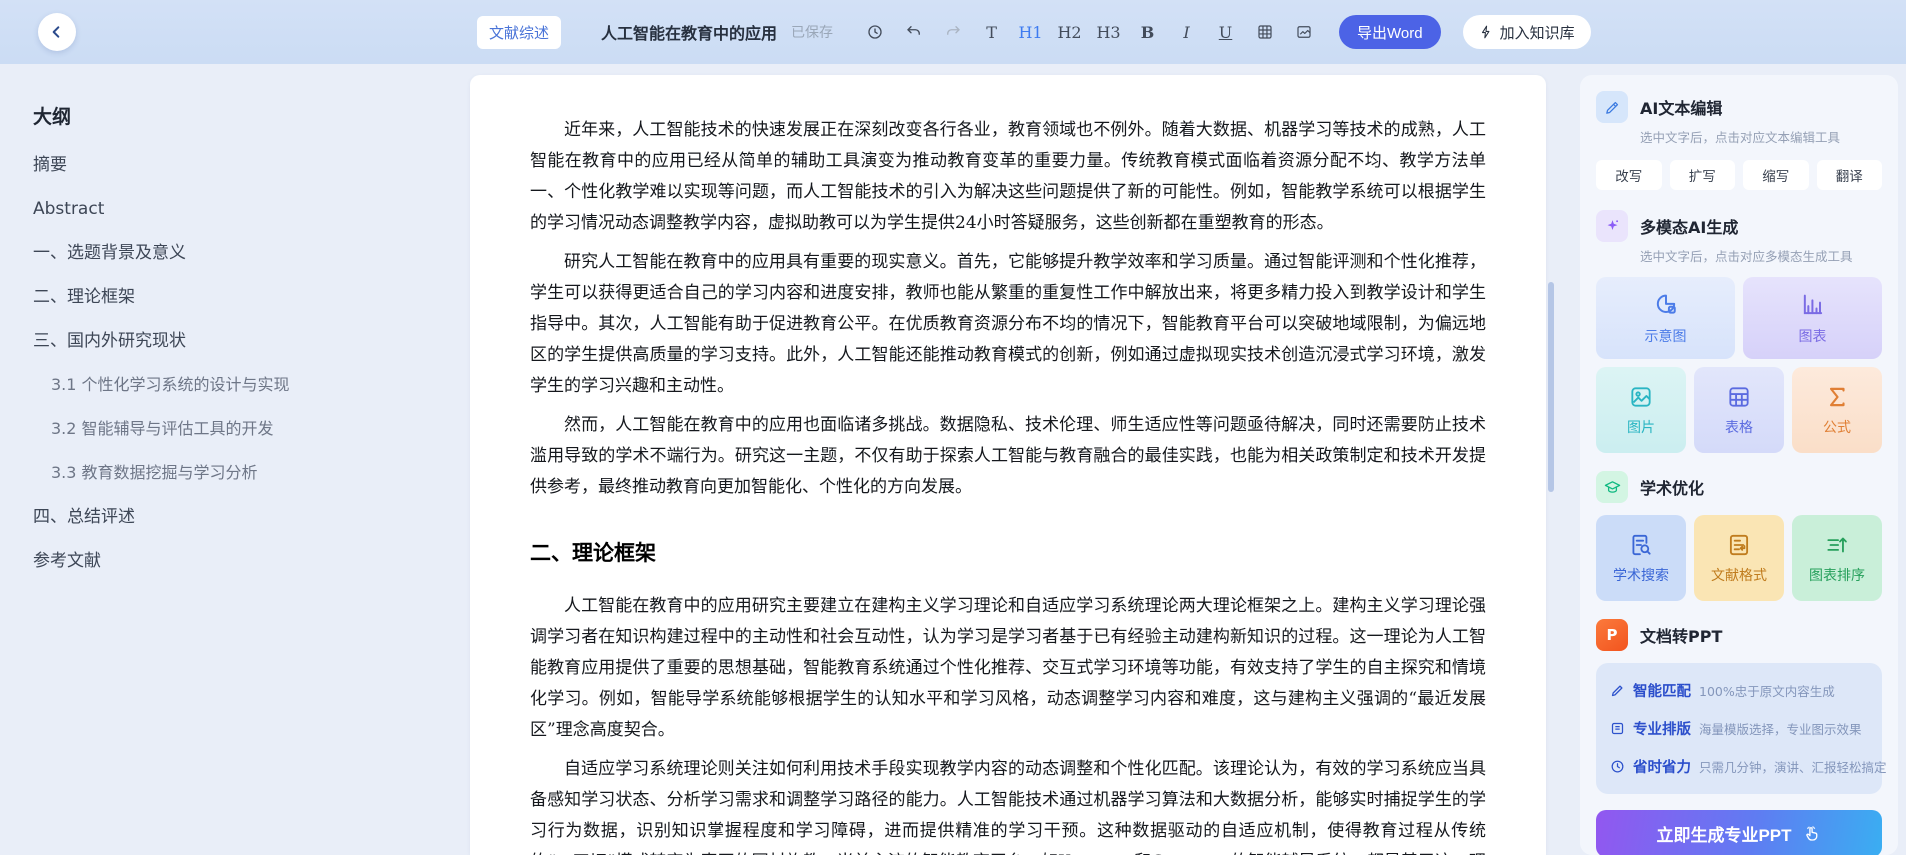 This screenshot has height=855, width=1906. What do you see at coordinates (1837, 397) in the screenshot?
I see `sigma-icon` at bounding box center [1837, 397].